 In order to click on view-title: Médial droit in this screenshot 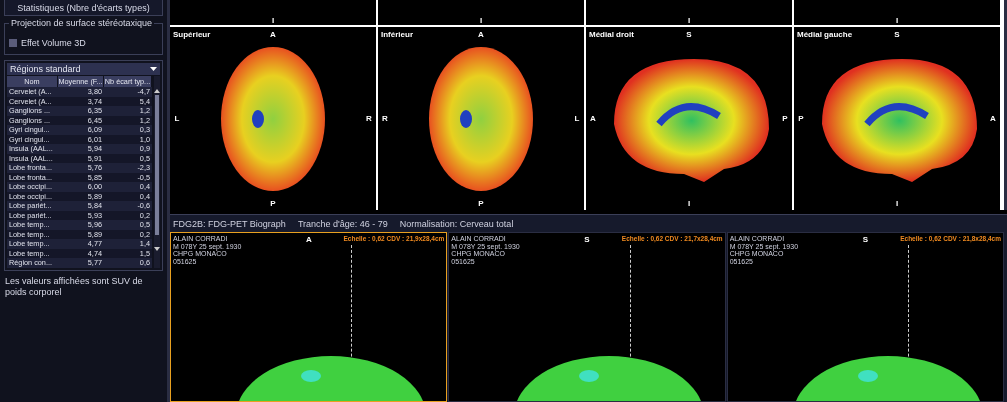, I will do `click(611, 34)`.